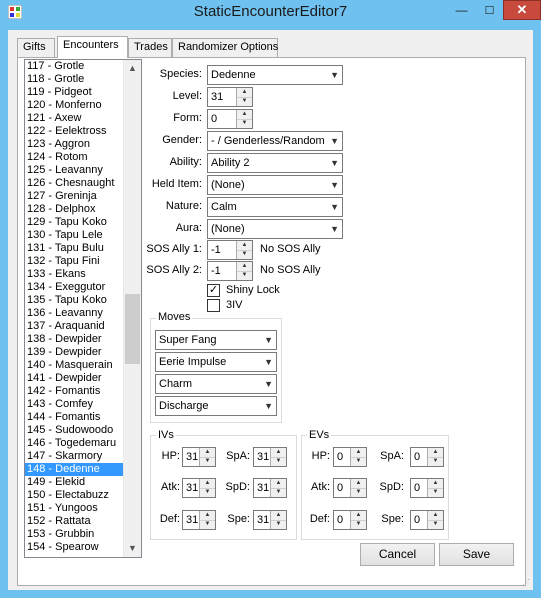 This screenshot has width=541, height=598. I want to click on ability-label: Ability:, so click(185, 162).